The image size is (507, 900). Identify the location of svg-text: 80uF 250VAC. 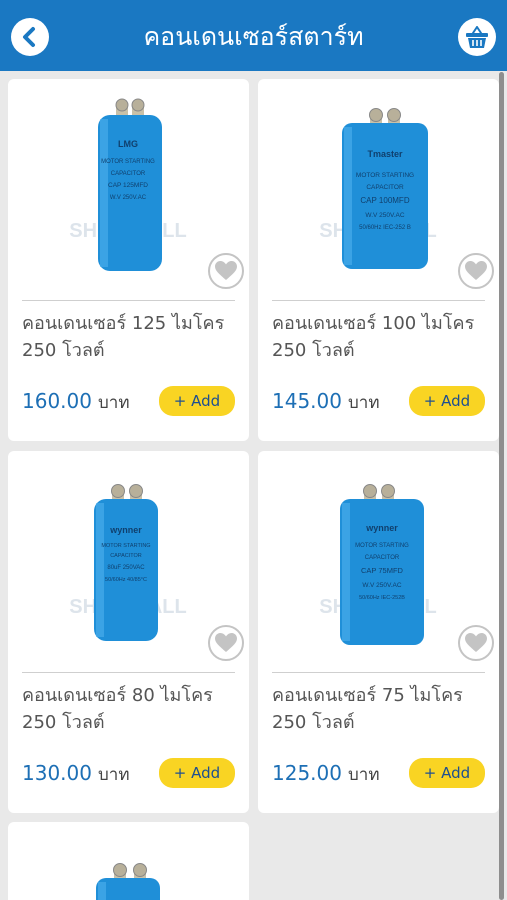
(126, 568).